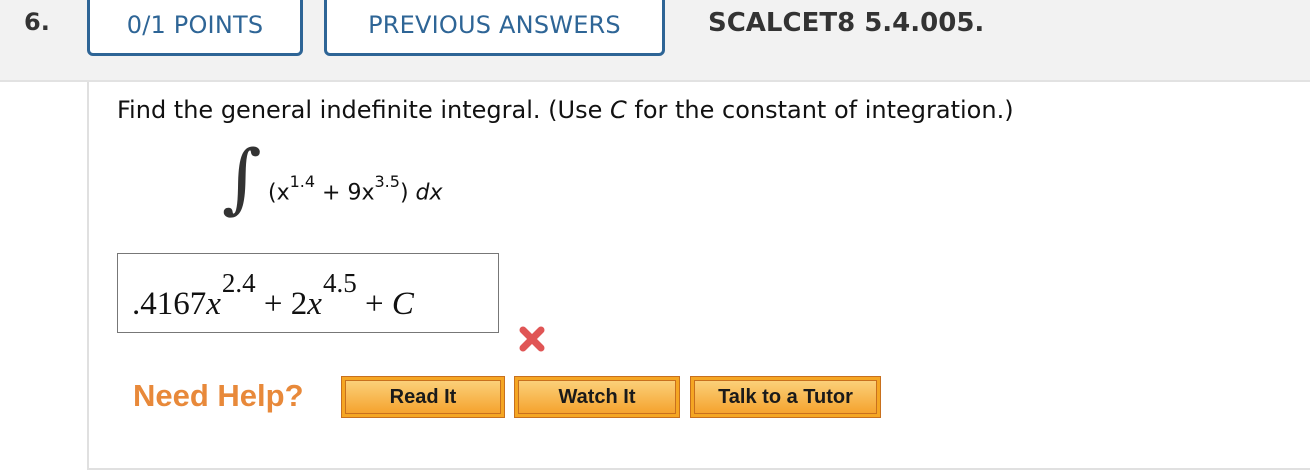  What do you see at coordinates (169, 304) in the screenshot?
I see `answer-coefficient: .4167` at bounding box center [169, 304].